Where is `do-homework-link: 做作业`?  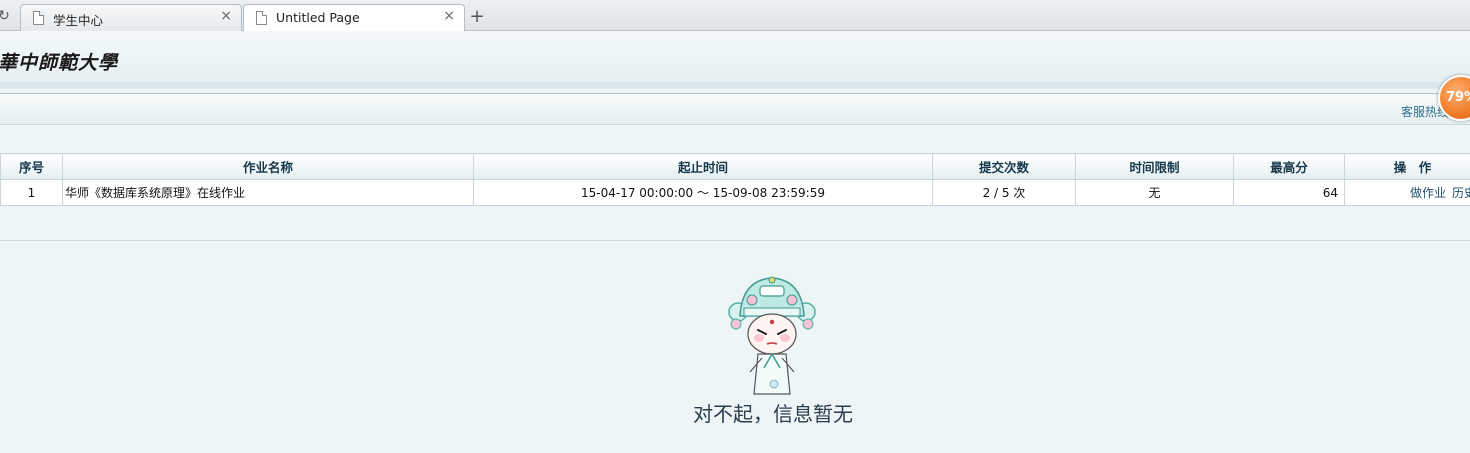 do-homework-link: 做作业 is located at coordinates (1428, 193).